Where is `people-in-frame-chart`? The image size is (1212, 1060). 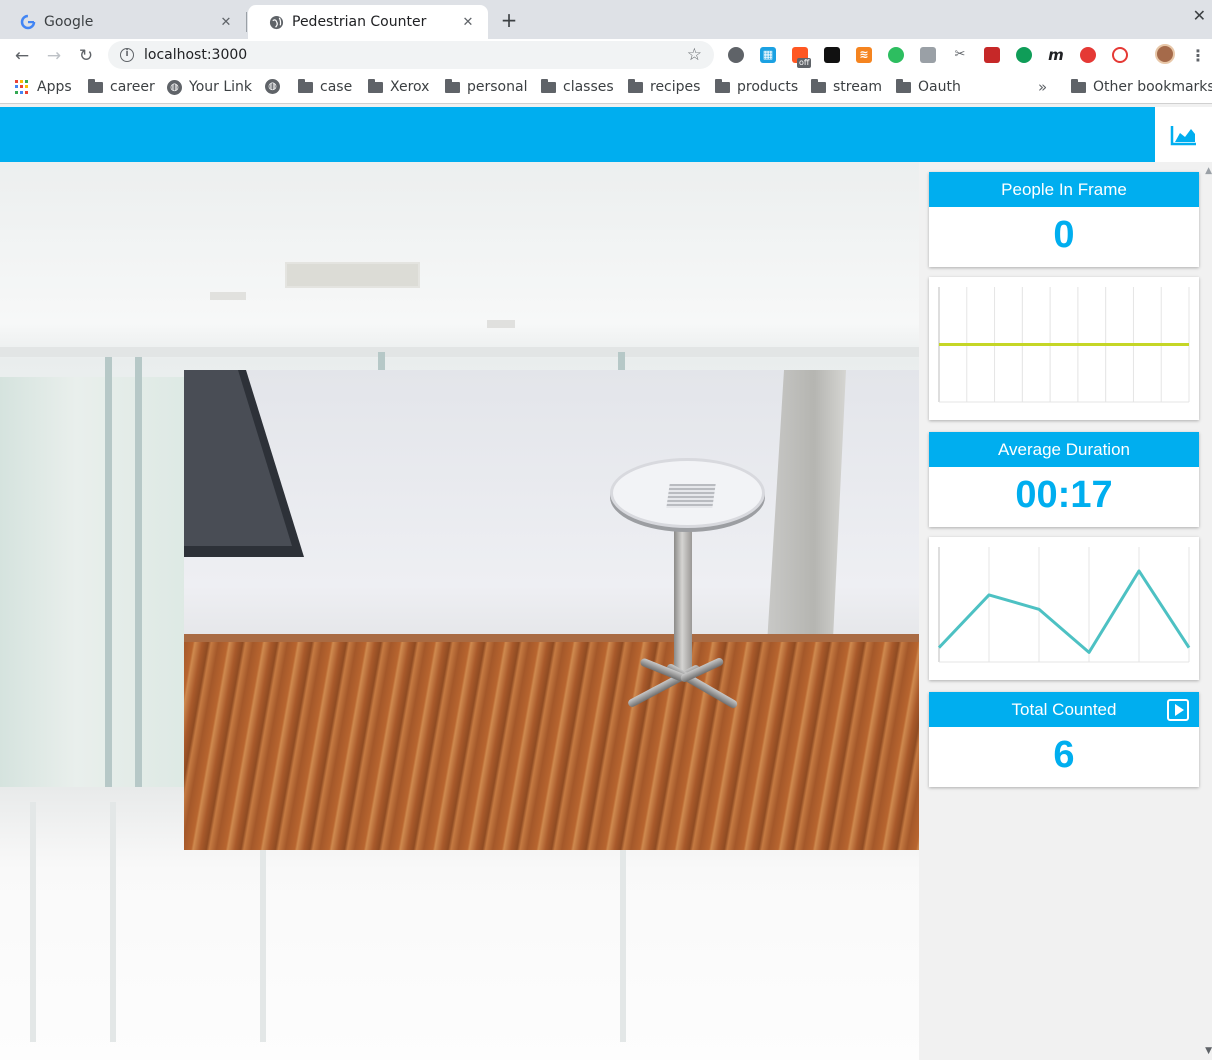 people-in-frame-chart is located at coordinates (1064, 345).